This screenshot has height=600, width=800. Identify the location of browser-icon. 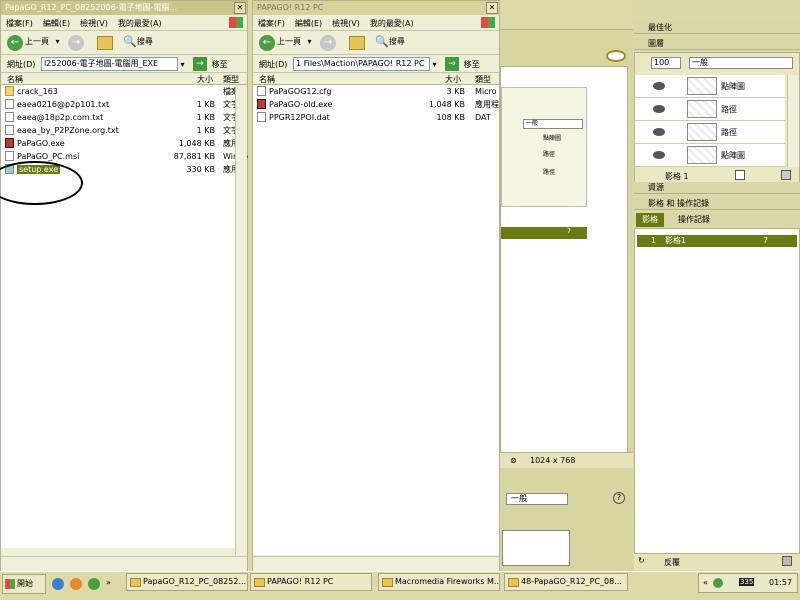
(94, 584).